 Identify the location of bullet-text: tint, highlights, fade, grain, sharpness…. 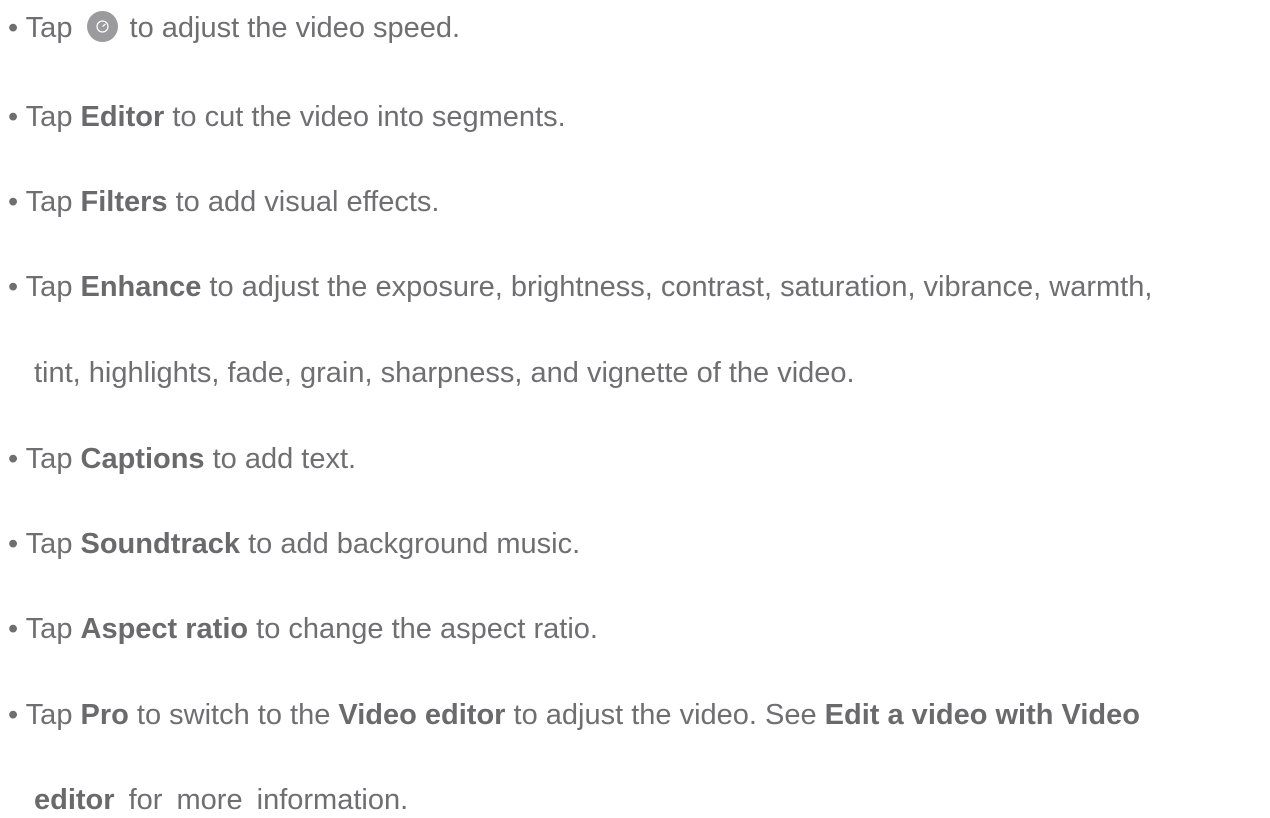
(444, 373).